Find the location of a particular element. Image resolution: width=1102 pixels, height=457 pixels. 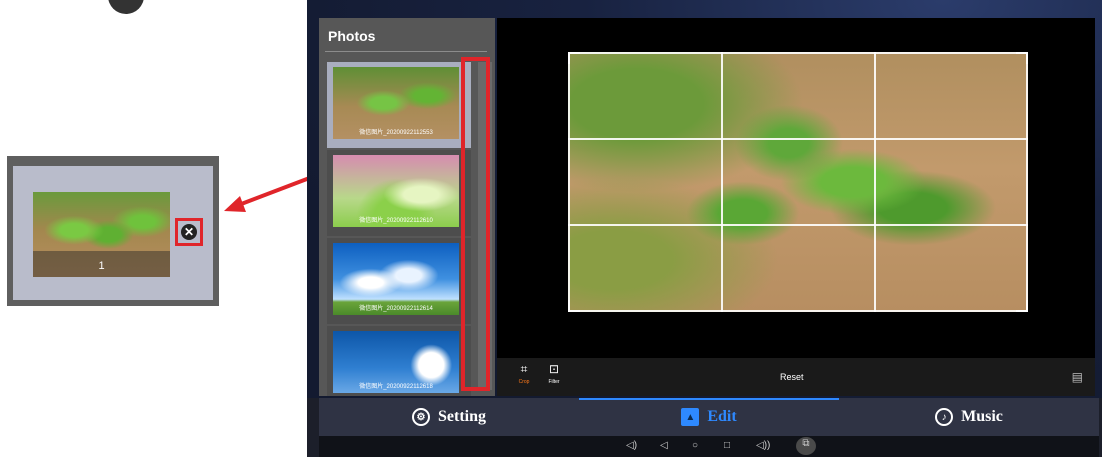

photo-item: 微信图片_20200922112610 ✕ is located at coordinates (409, 193).